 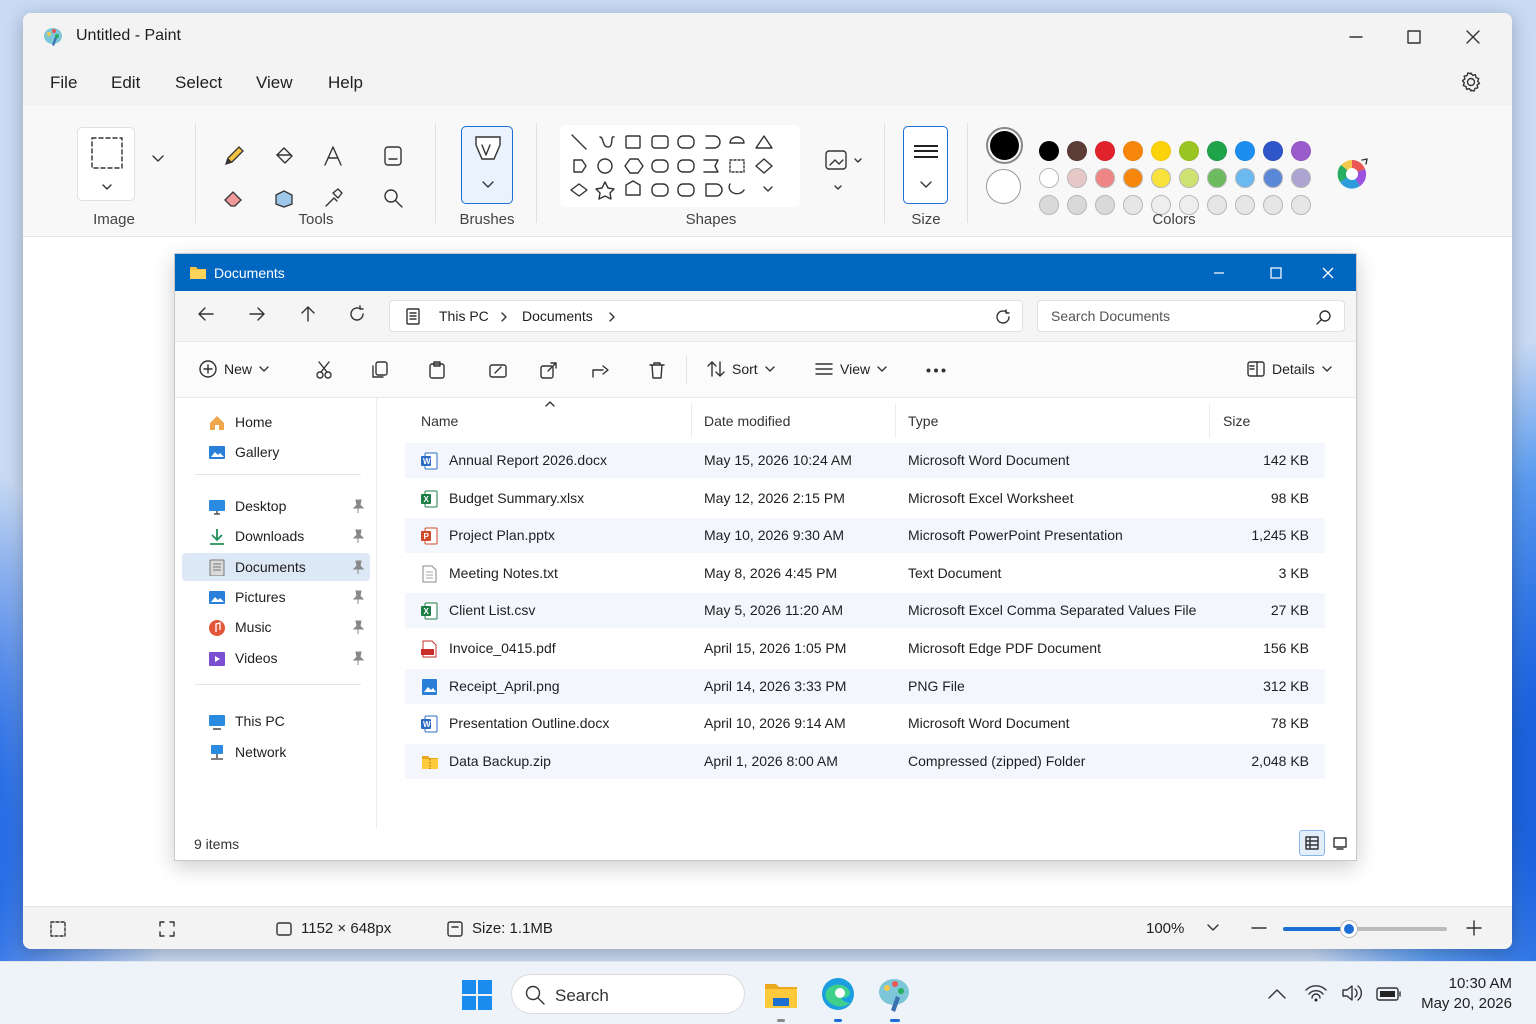 What do you see at coordinates (125, 83) in the screenshot?
I see `menu-edit: Edit` at bounding box center [125, 83].